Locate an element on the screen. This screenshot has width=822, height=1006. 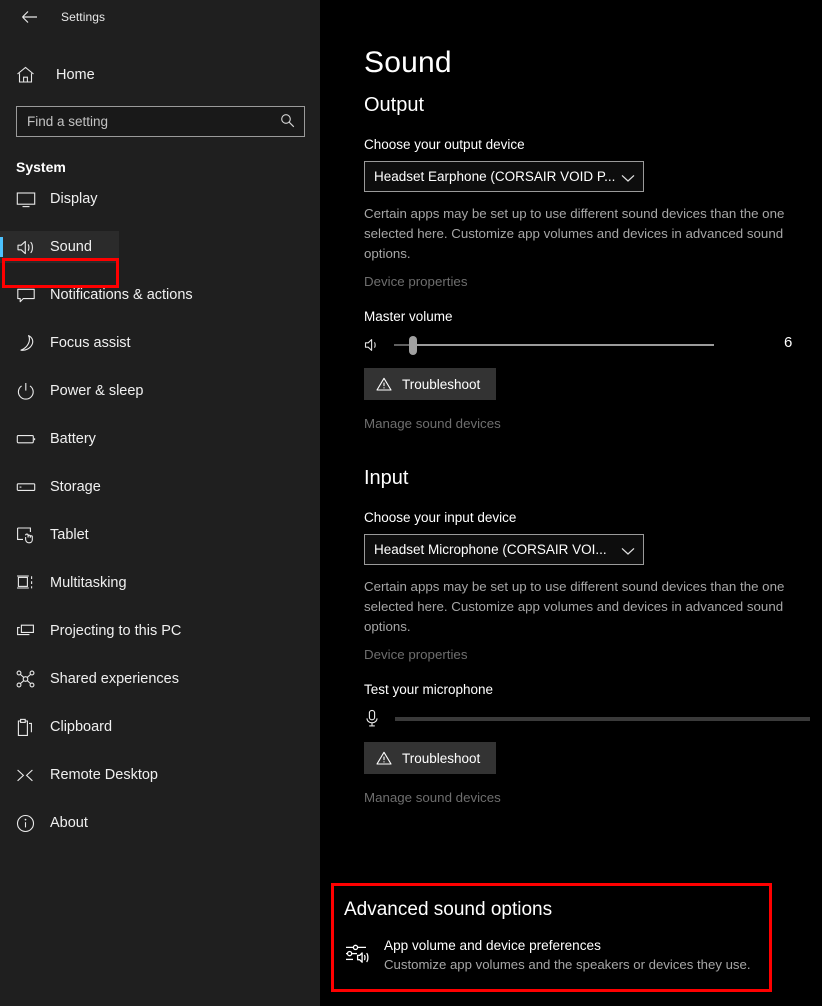
battery-icon is located at coordinates (30, 439).